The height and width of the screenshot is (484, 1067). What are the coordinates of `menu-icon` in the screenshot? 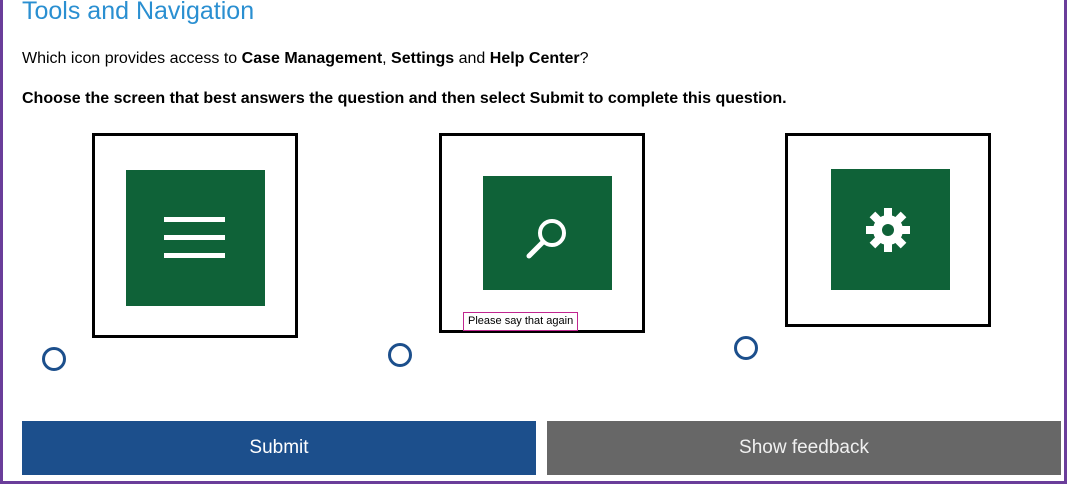 It's located at (194, 237).